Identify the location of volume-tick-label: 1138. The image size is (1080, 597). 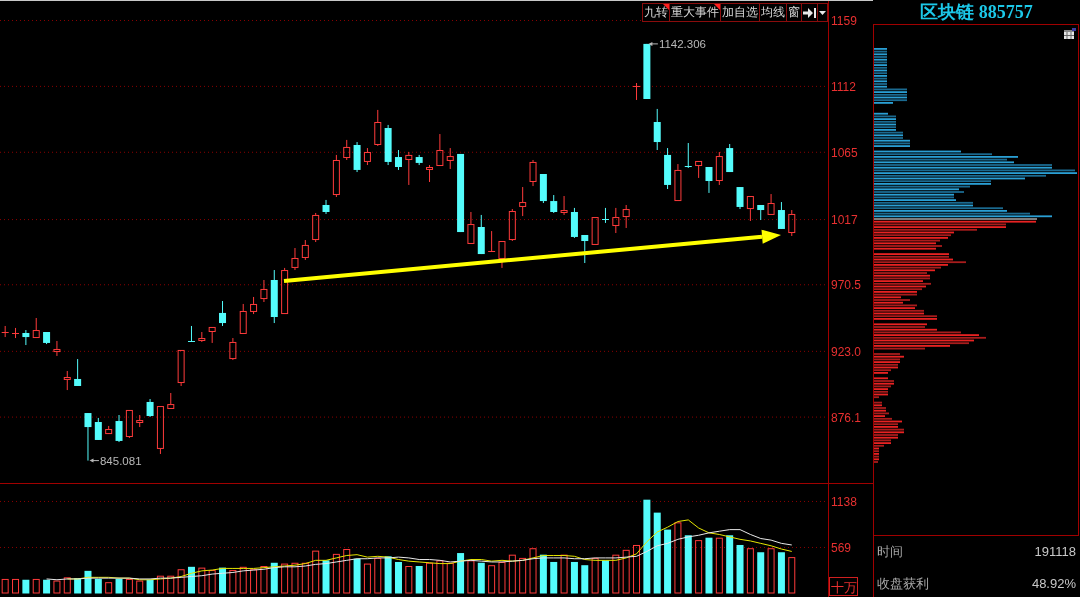
(844, 501).